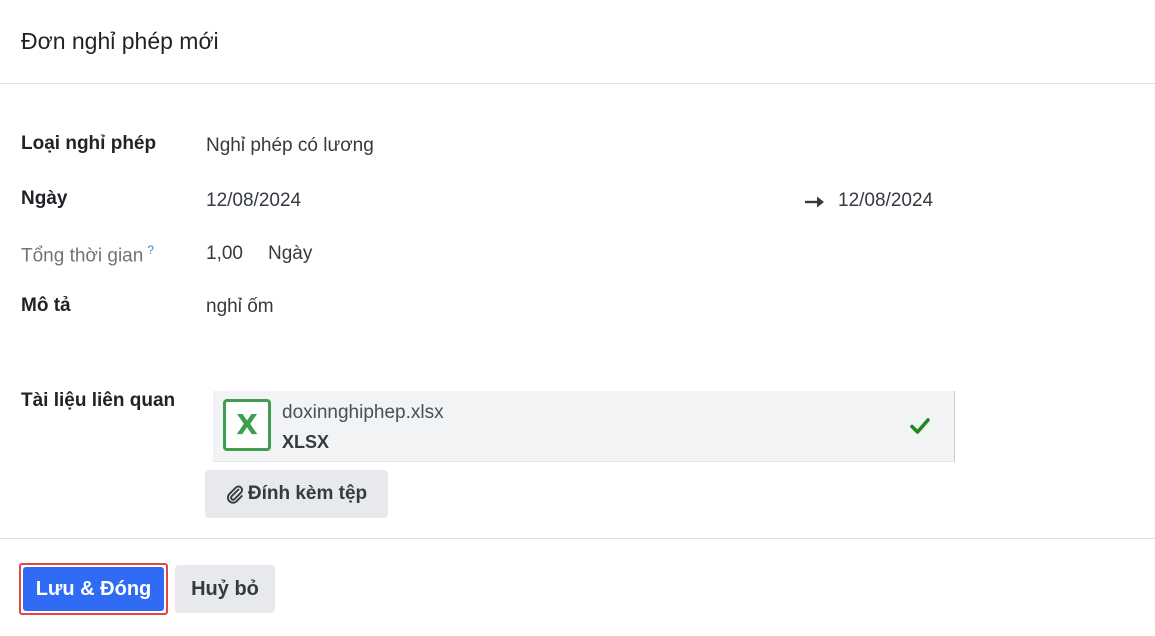 This screenshot has height=636, width=1155. What do you see at coordinates (290, 146) in the screenshot?
I see `leave-type-field: Nghỉ phép có lương` at bounding box center [290, 146].